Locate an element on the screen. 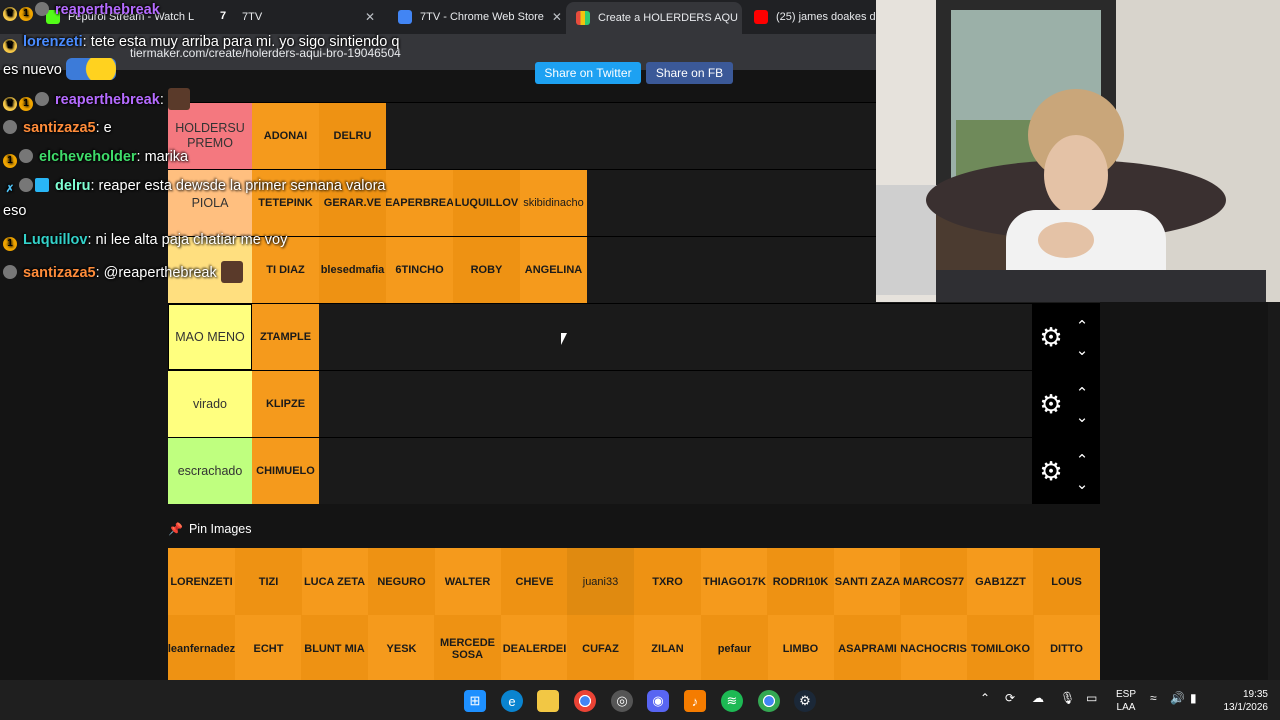  tier-item: ANGELINA is located at coordinates (553, 270).